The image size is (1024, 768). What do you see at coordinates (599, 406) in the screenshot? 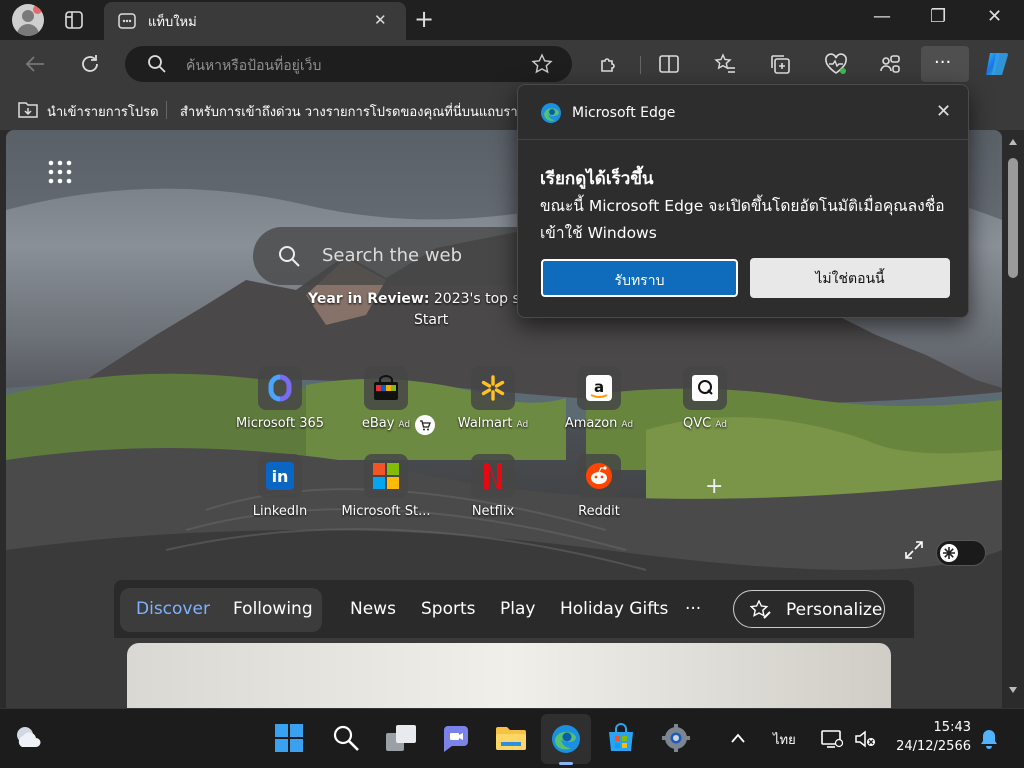
I see `quick-link: a Amazon Ad` at bounding box center [599, 406].